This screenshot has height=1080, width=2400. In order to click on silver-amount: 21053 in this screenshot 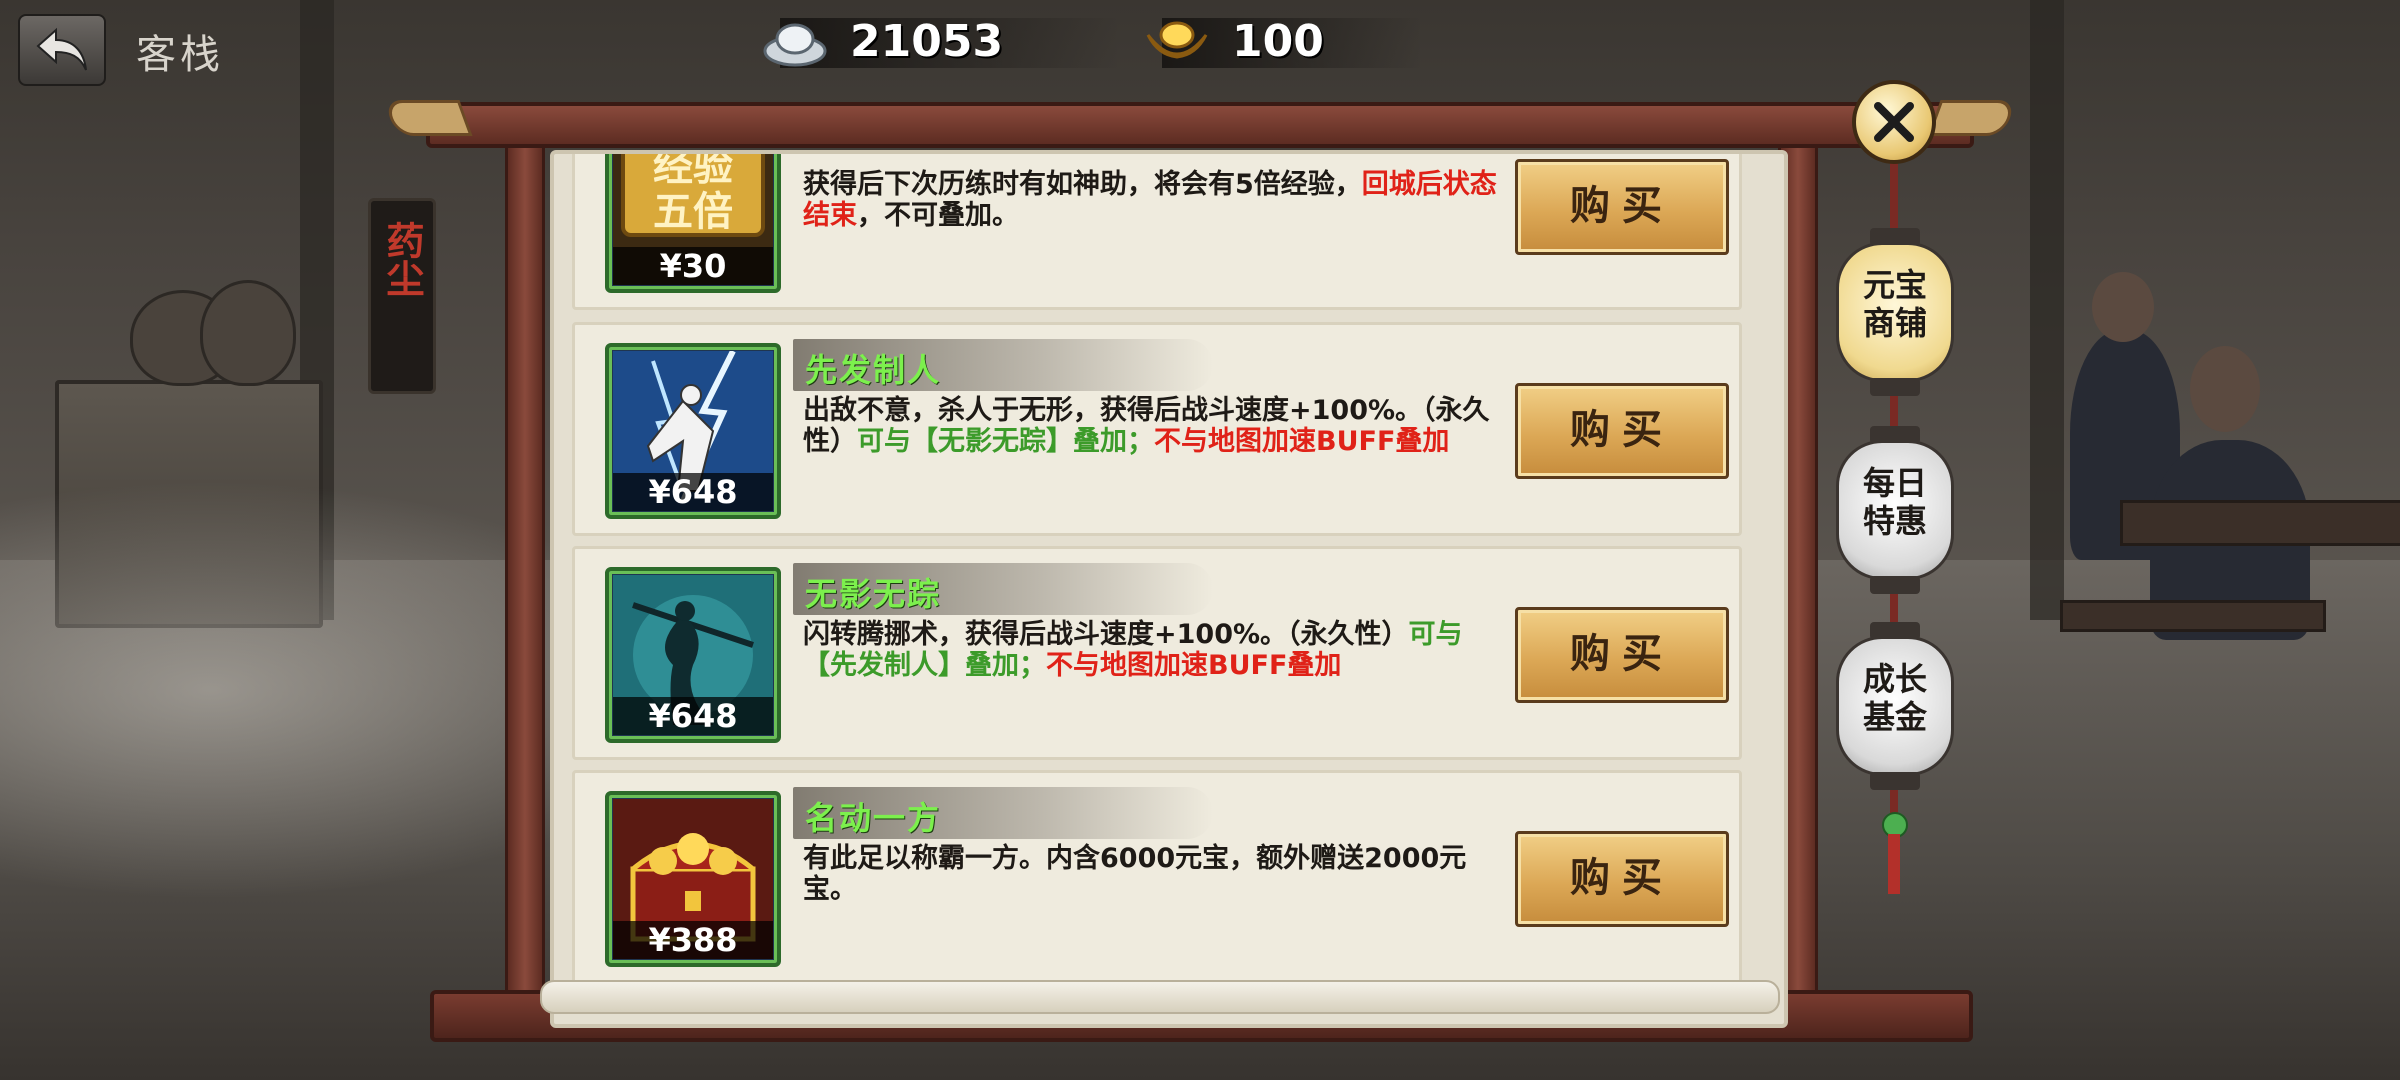, I will do `click(927, 41)`.